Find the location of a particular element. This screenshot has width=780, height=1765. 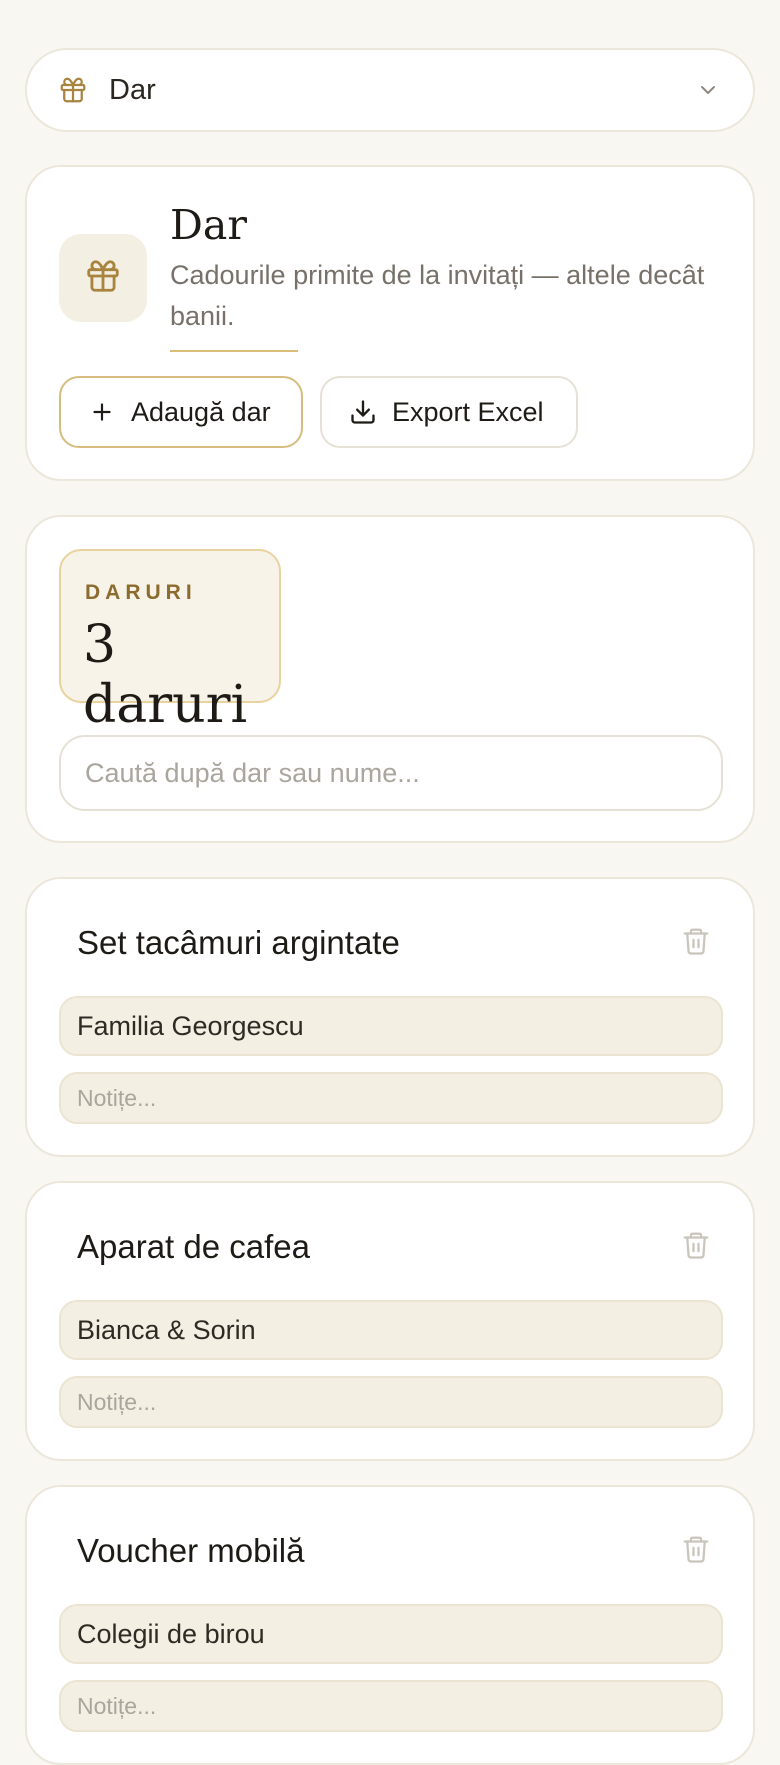

gift-card: Set tacâmuri argintate is located at coordinates (390, 1017).